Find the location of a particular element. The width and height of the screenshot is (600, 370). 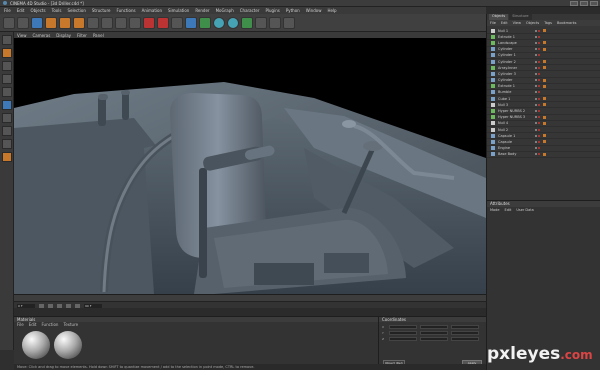

menu-plugins: Plugins is located at coordinates (272, 10).